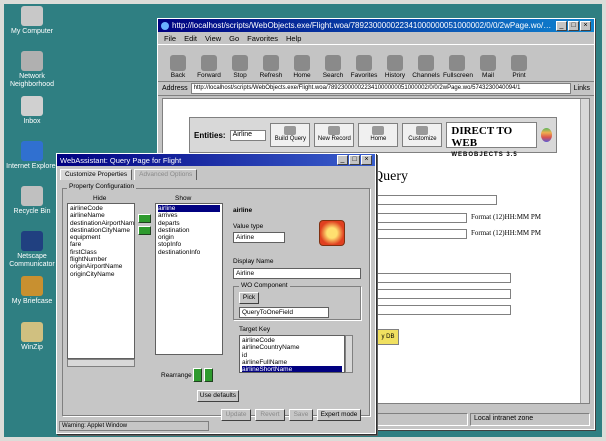  Describe the element at coordinates (366, 160) in the screenshot. I see `dialog-close-button: ×` at that location.